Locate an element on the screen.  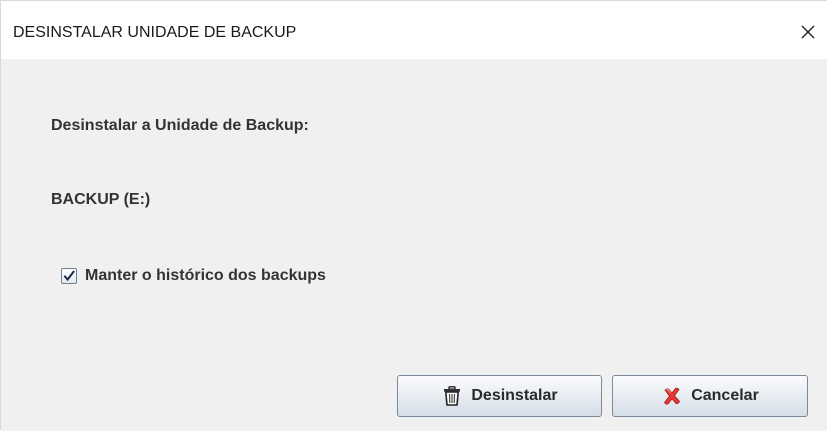
keep-history-option: Manter o histórico dos backups is located at coordinates (193, 276).